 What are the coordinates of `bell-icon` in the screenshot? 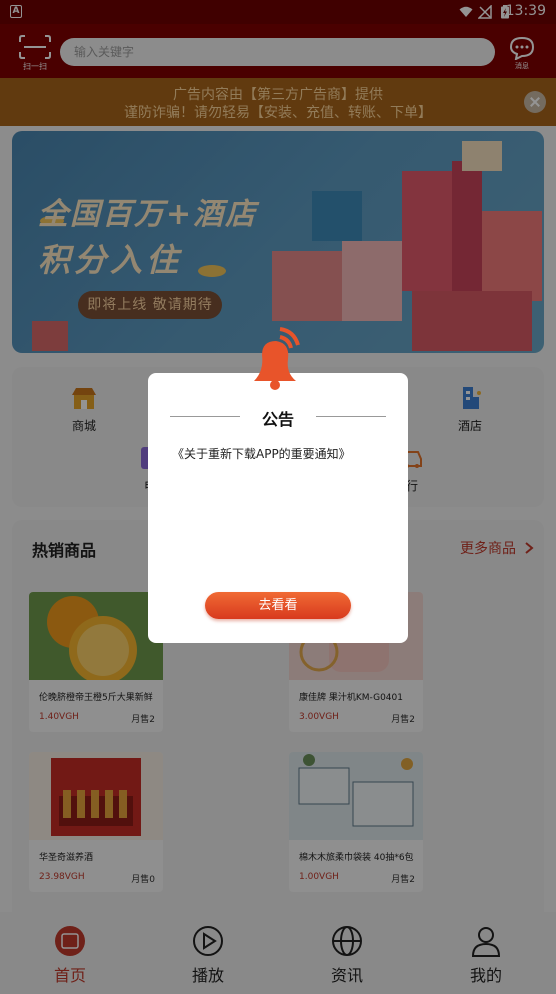 It's located at (277, 358).